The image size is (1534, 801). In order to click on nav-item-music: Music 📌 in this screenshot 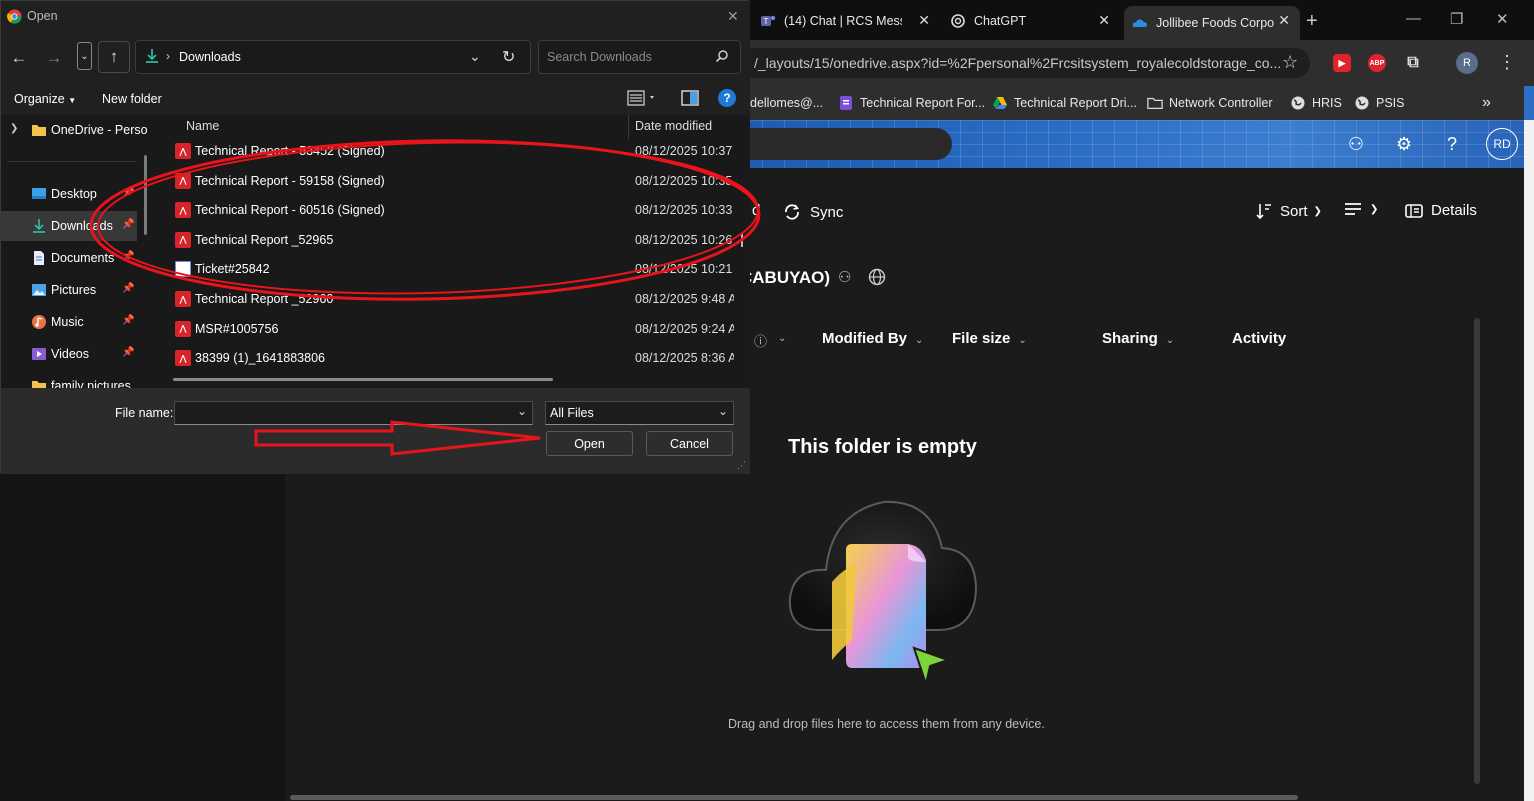, I will do `click(69, 322)`.